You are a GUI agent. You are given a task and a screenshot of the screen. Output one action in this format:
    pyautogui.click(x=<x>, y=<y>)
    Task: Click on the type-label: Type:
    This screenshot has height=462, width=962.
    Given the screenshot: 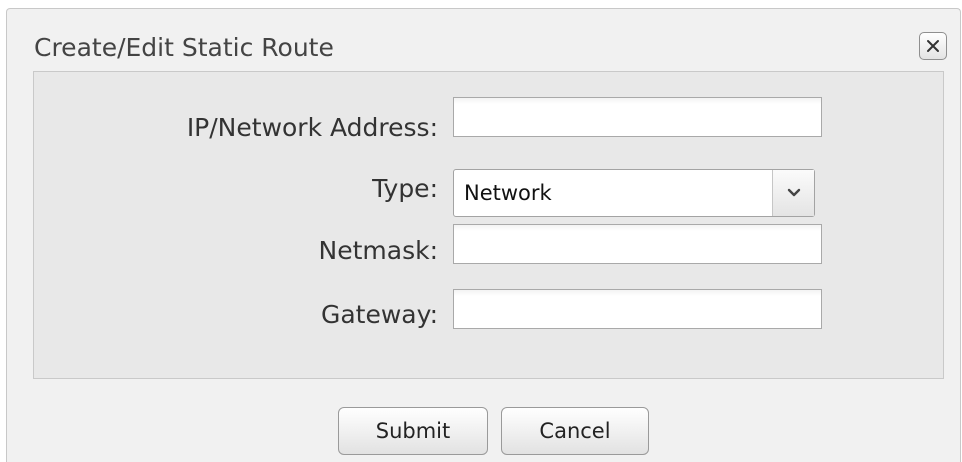 What is the action you would take?
    pyautogui.click(x=405, y=188)
    